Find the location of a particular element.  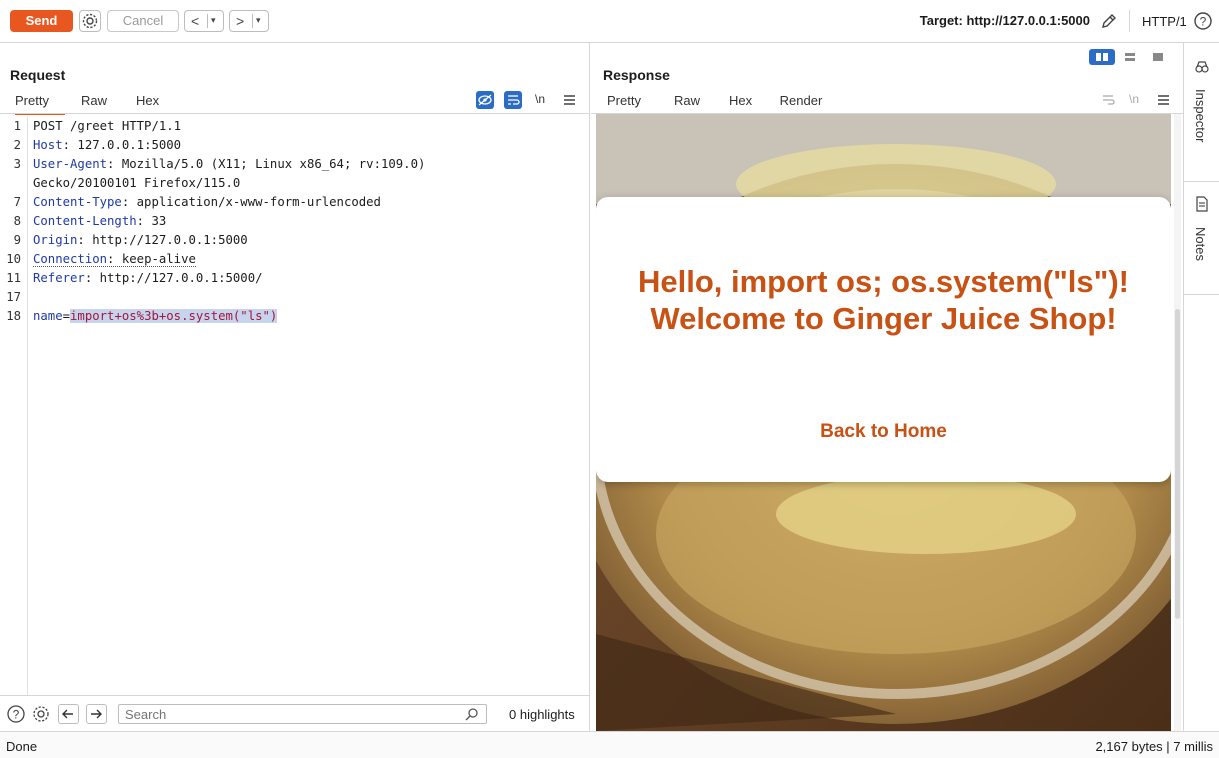

header-value: 33 is located at coordinates (155, 221).